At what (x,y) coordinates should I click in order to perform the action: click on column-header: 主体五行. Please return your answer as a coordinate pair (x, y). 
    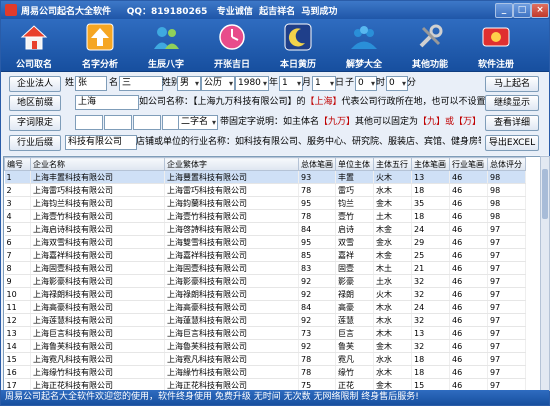
    Looking at the image, I should click on (392, 164).